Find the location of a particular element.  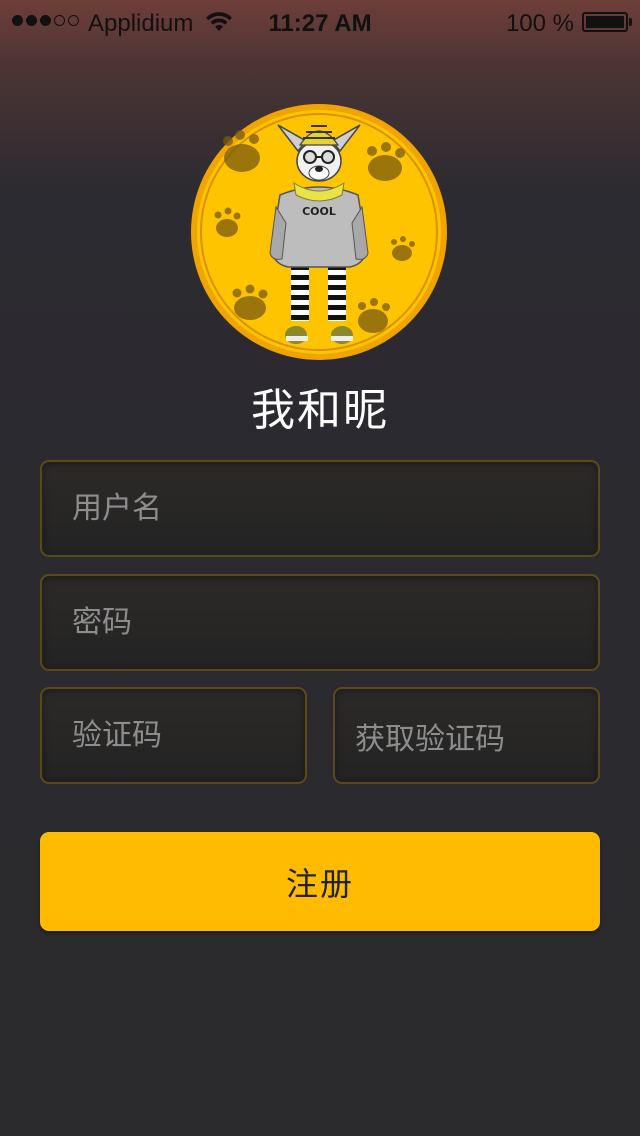

status-bar: Applidium 11:27 AM 100 % is located at coordinates (320, 20).